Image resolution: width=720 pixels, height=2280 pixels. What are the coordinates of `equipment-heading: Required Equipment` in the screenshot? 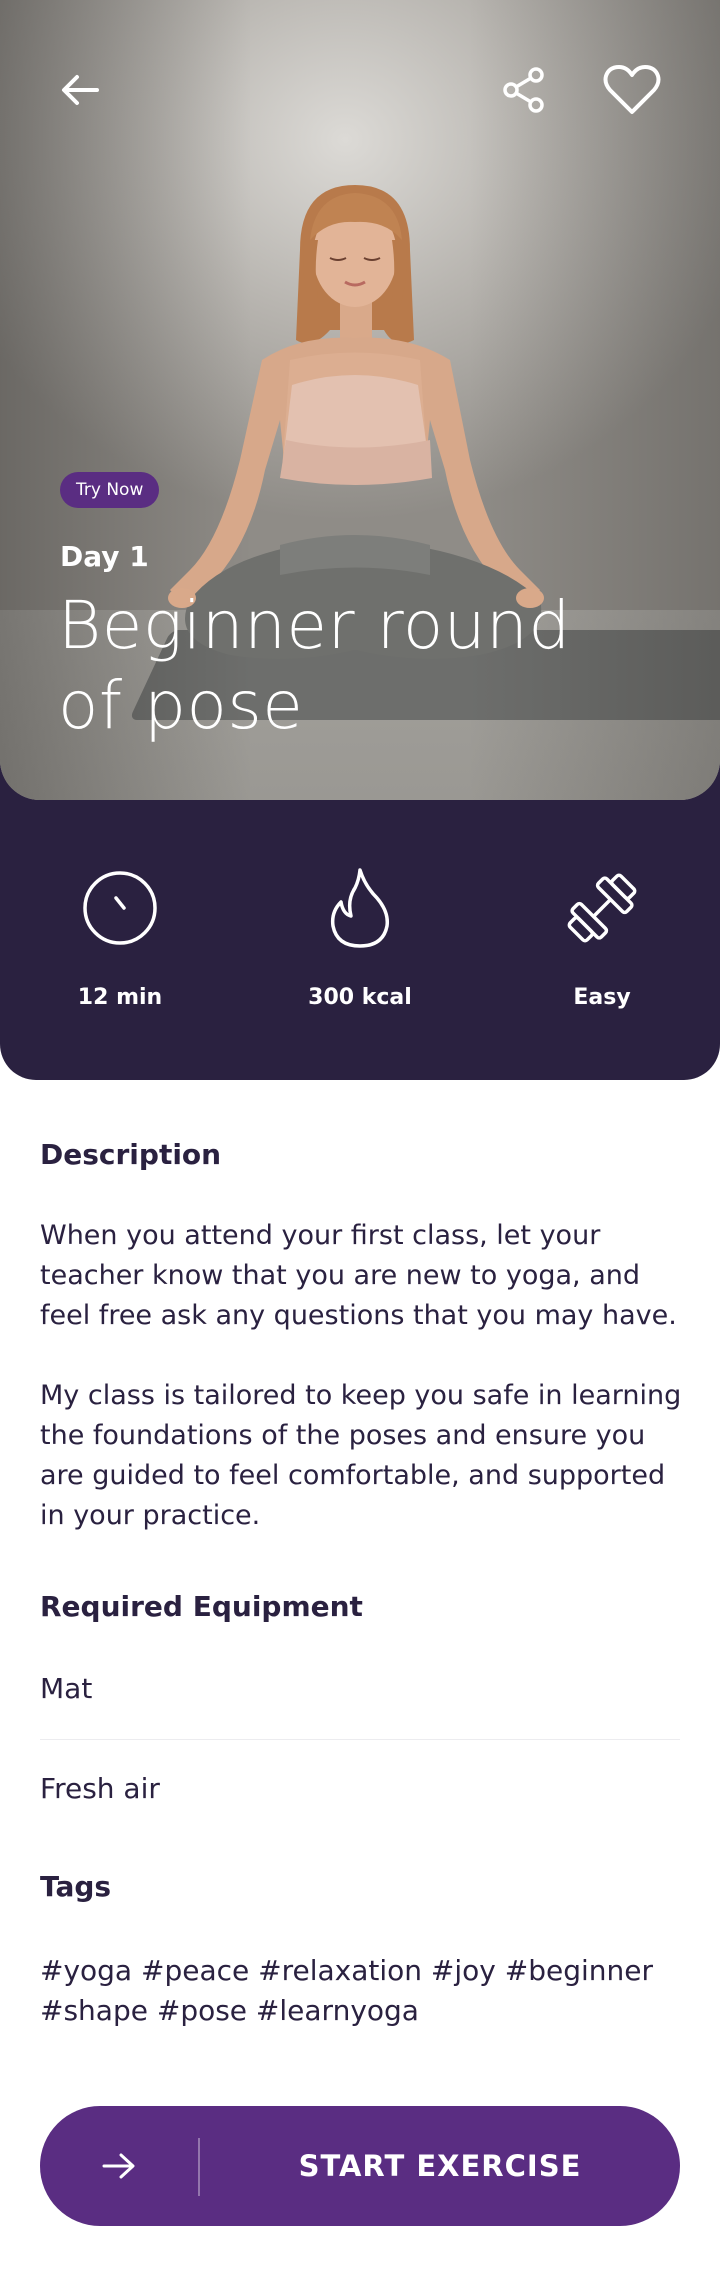 It's located at (201, 1606).